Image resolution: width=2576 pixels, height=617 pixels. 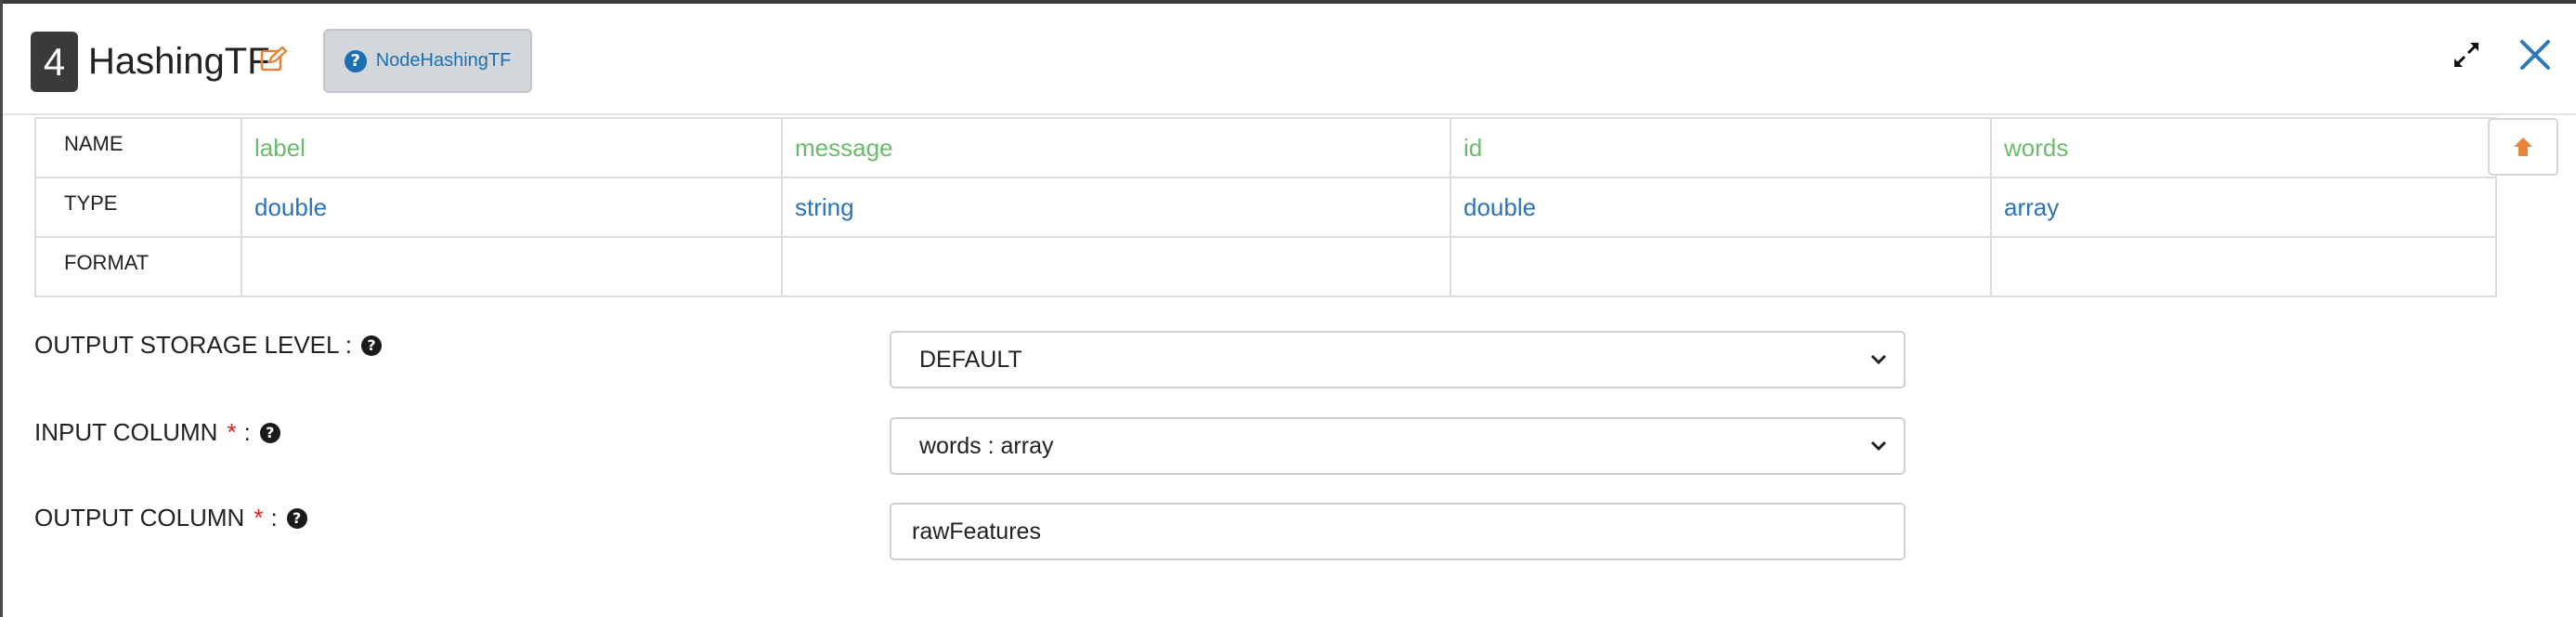 What do you see at coordinates (971, 359) in the screenshot?
I see `output-storage-level-value: DEFAULT` at bounding box center [971, 359].